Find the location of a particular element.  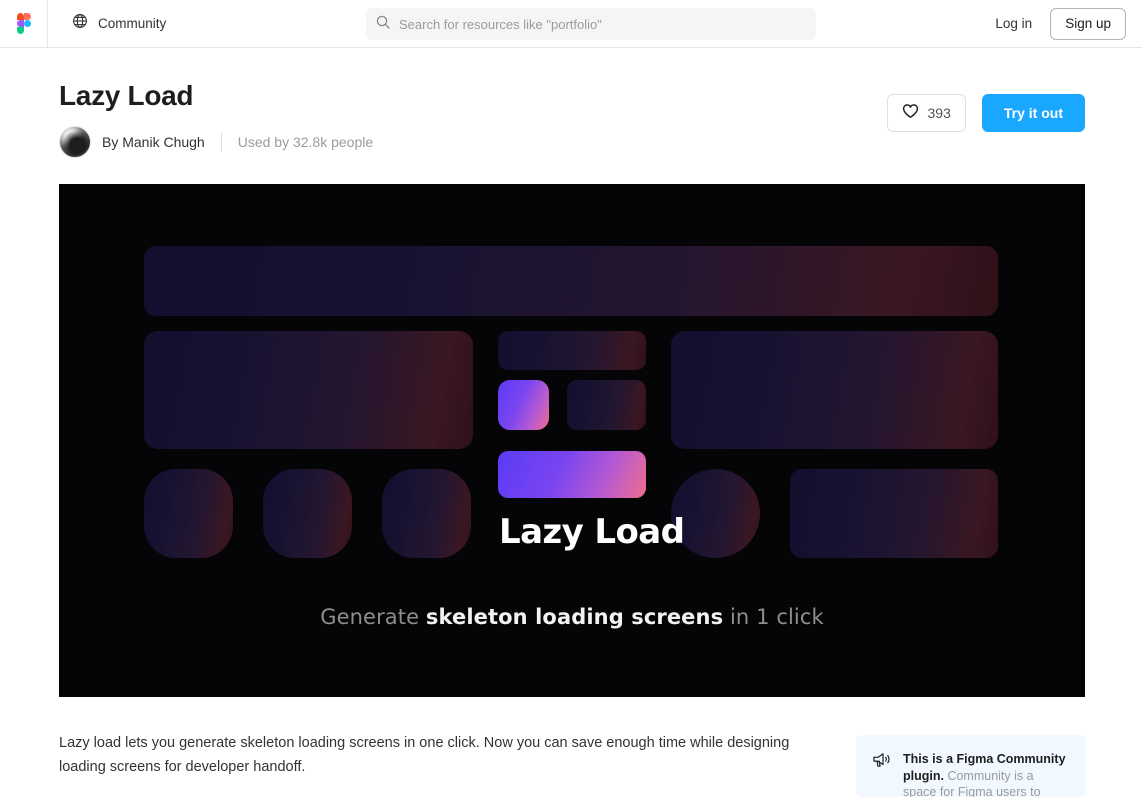

top-navigation-bar: Community Log in Sign up is located at coordinates (571, 24).